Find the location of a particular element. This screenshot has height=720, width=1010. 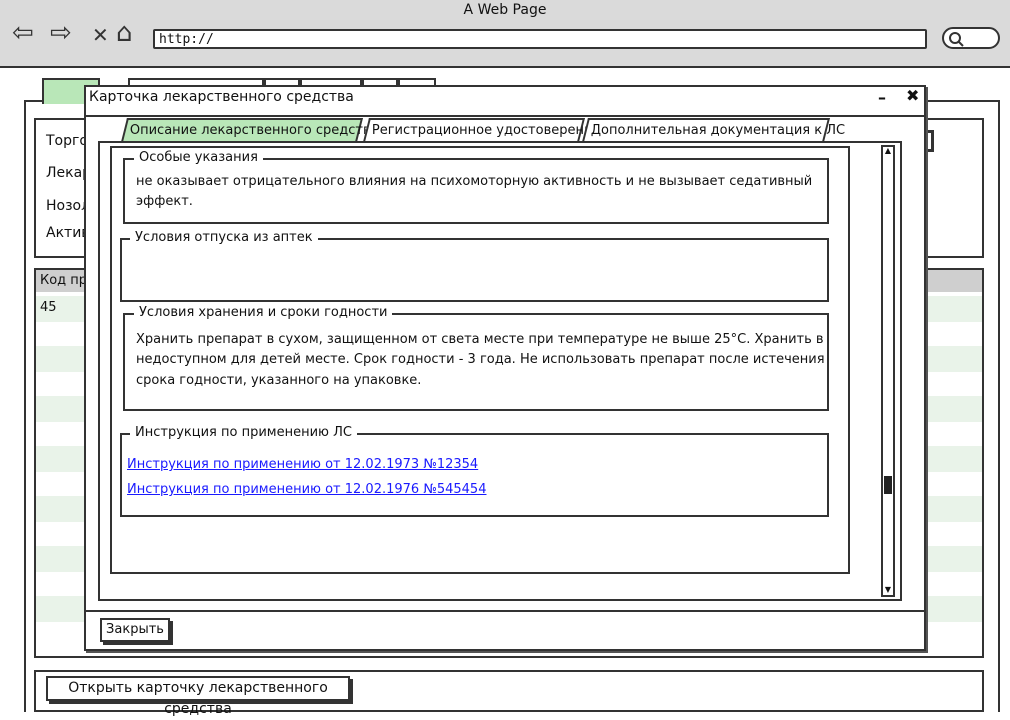

stop-icon: ✕ is located at coordinates (100, 35).